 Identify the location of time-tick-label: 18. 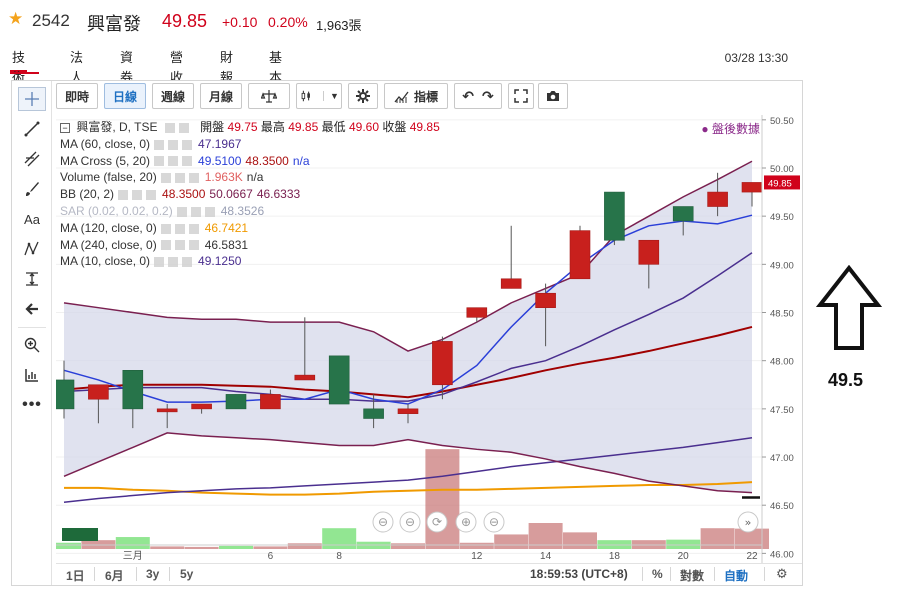
(615, 556).